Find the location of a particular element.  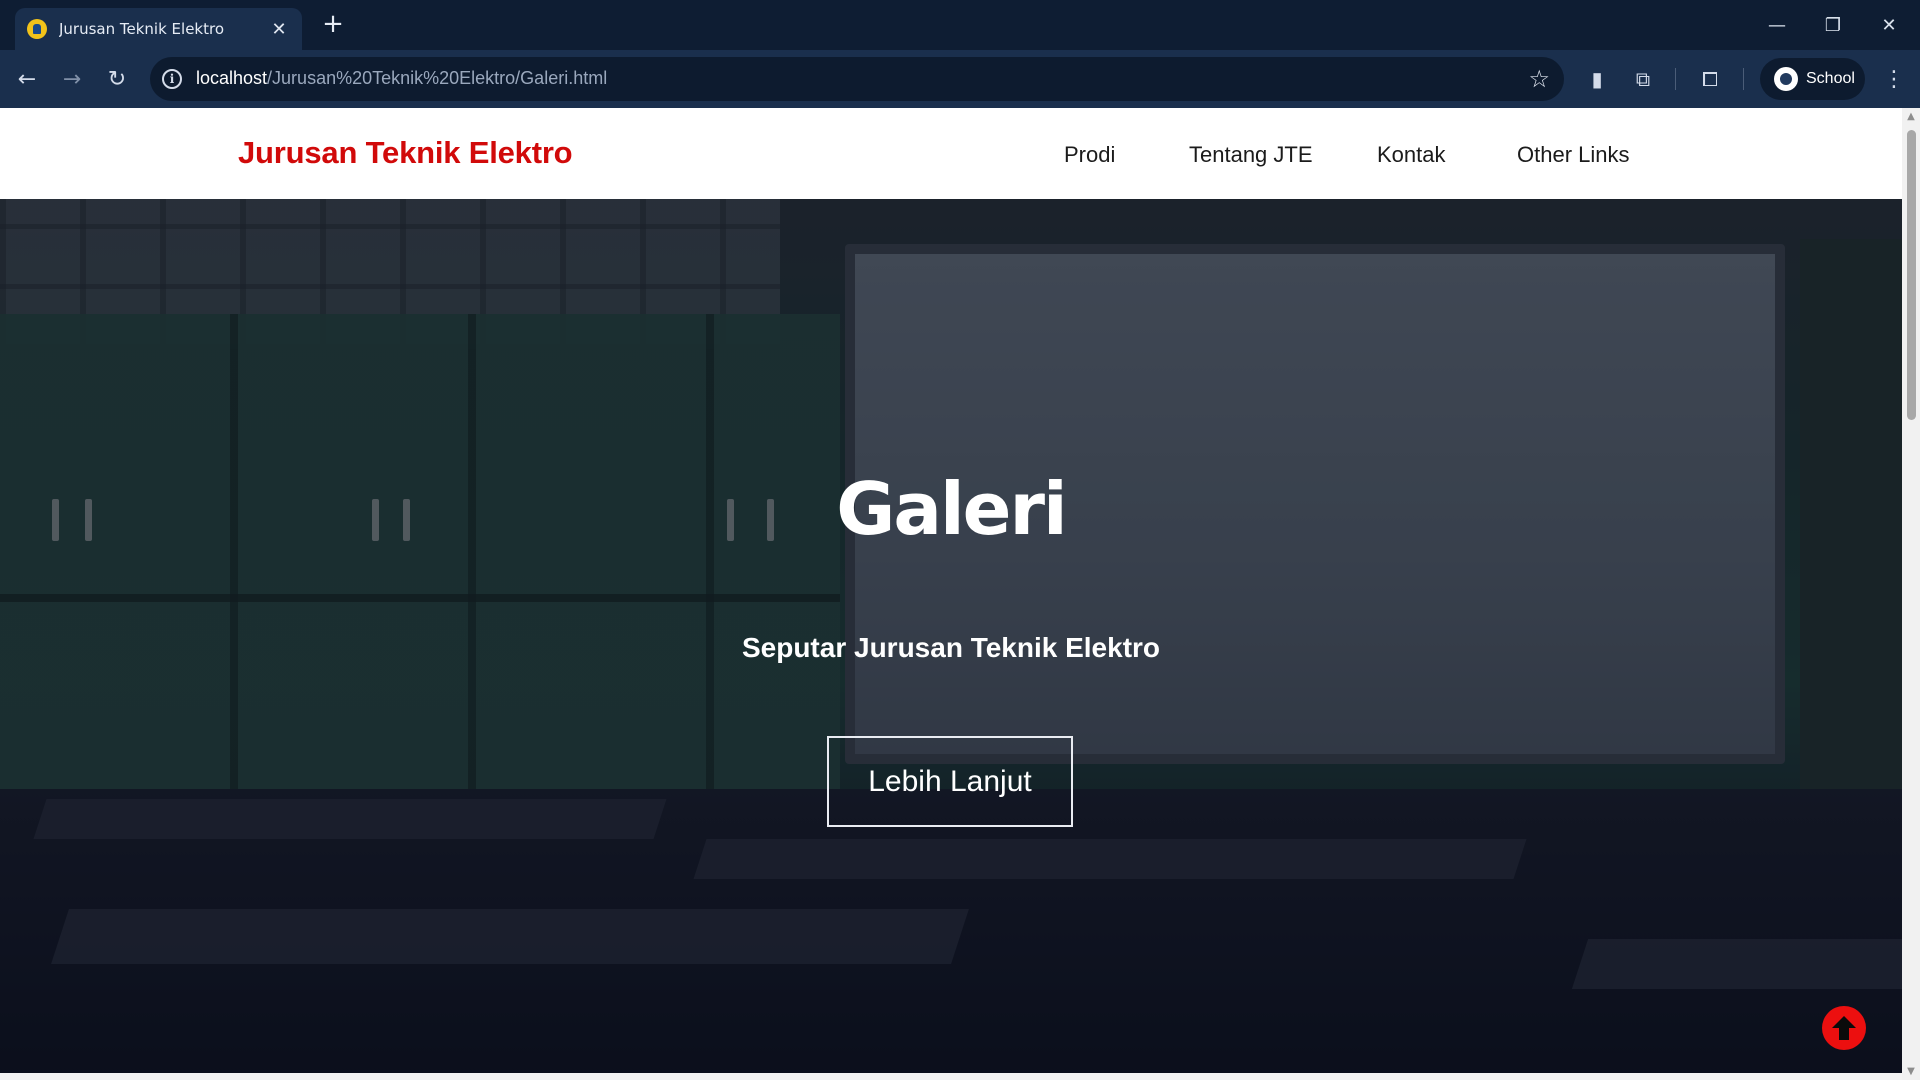

page-scrollbar: ▲ ▼ is located at coordinates (1911, 594).